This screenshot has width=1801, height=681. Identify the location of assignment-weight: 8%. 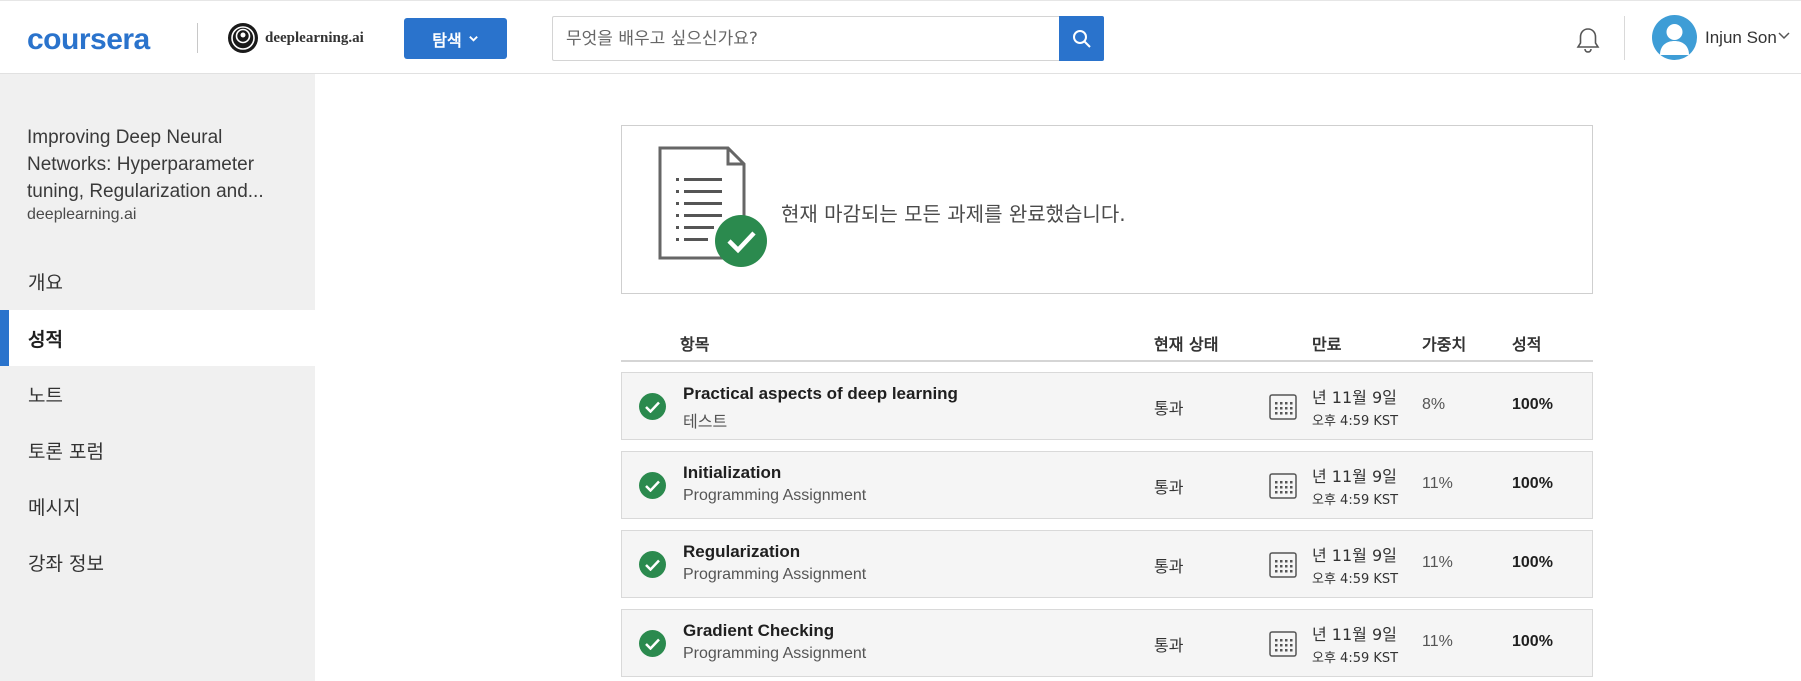
(1434, 404).